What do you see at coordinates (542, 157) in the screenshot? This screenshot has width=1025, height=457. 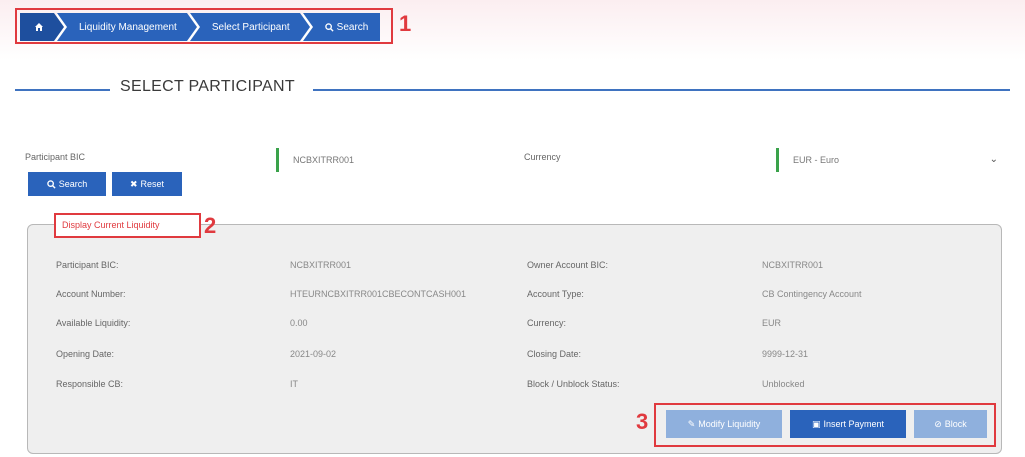 I see `currency-label: Currency` at bounding box center [542, 157].